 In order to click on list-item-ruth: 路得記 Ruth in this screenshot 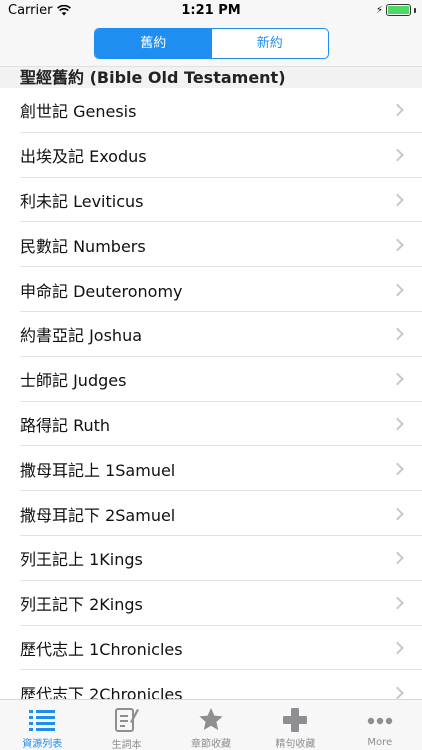, I will do `click(211, 424)`.